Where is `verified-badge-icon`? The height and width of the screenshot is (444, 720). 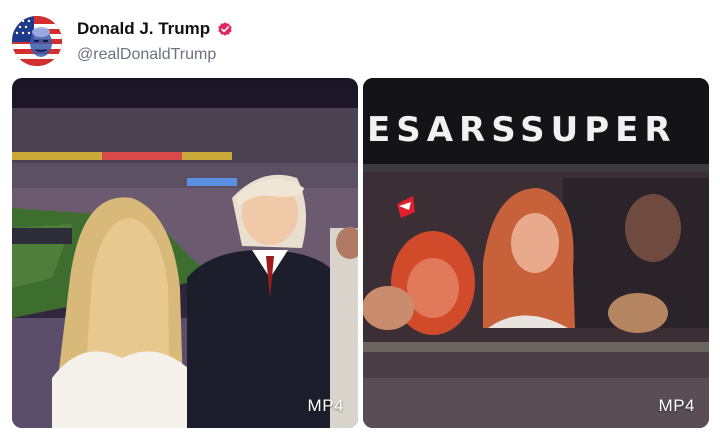 verified-badge-icon is located at coordinates (225, 29).